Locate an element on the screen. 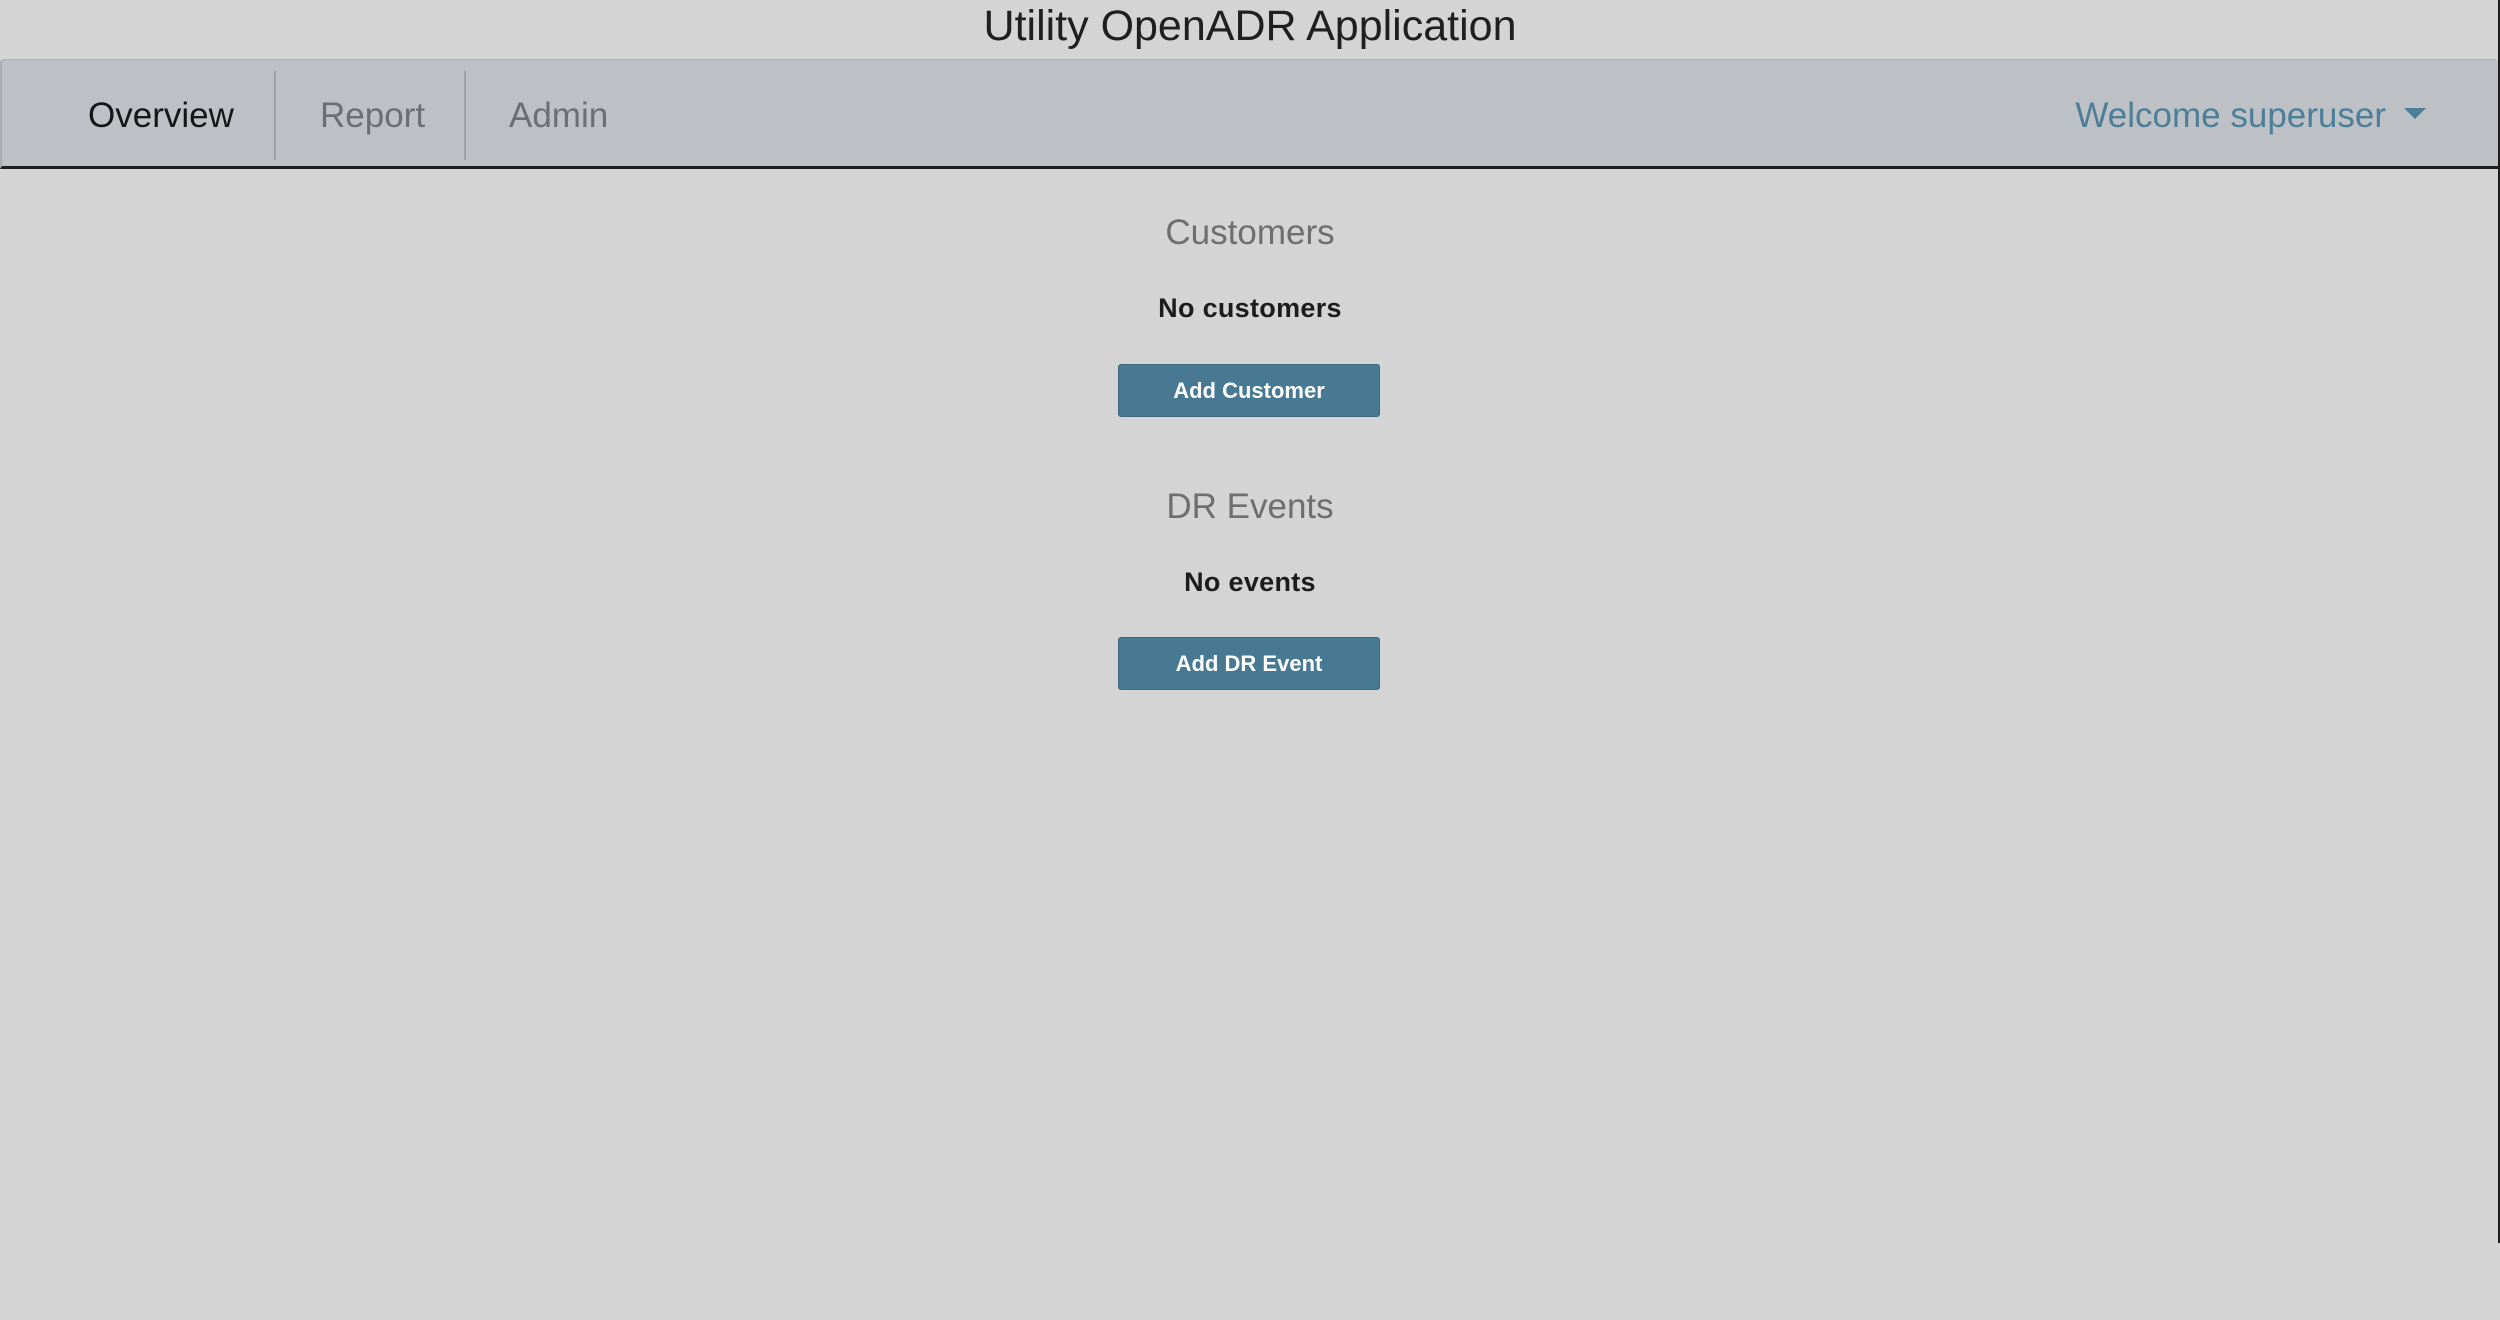 This screenshot has width=2500, height=1320. user-menu-label: Welcome superuser is located at coordinates (2230, 115).